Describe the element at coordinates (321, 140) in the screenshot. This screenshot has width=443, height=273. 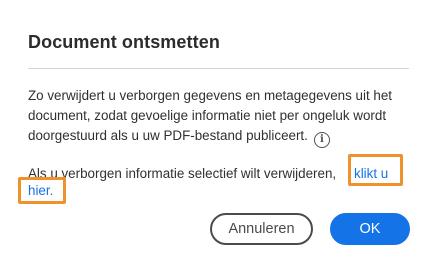
I see `info-icon: i` at that location.